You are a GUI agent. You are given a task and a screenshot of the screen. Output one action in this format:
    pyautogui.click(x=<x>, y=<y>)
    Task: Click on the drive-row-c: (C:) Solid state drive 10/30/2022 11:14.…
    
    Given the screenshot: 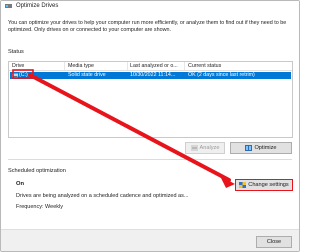 What is the action you would take?
    pyautogui.click(x=150, y=75)
    